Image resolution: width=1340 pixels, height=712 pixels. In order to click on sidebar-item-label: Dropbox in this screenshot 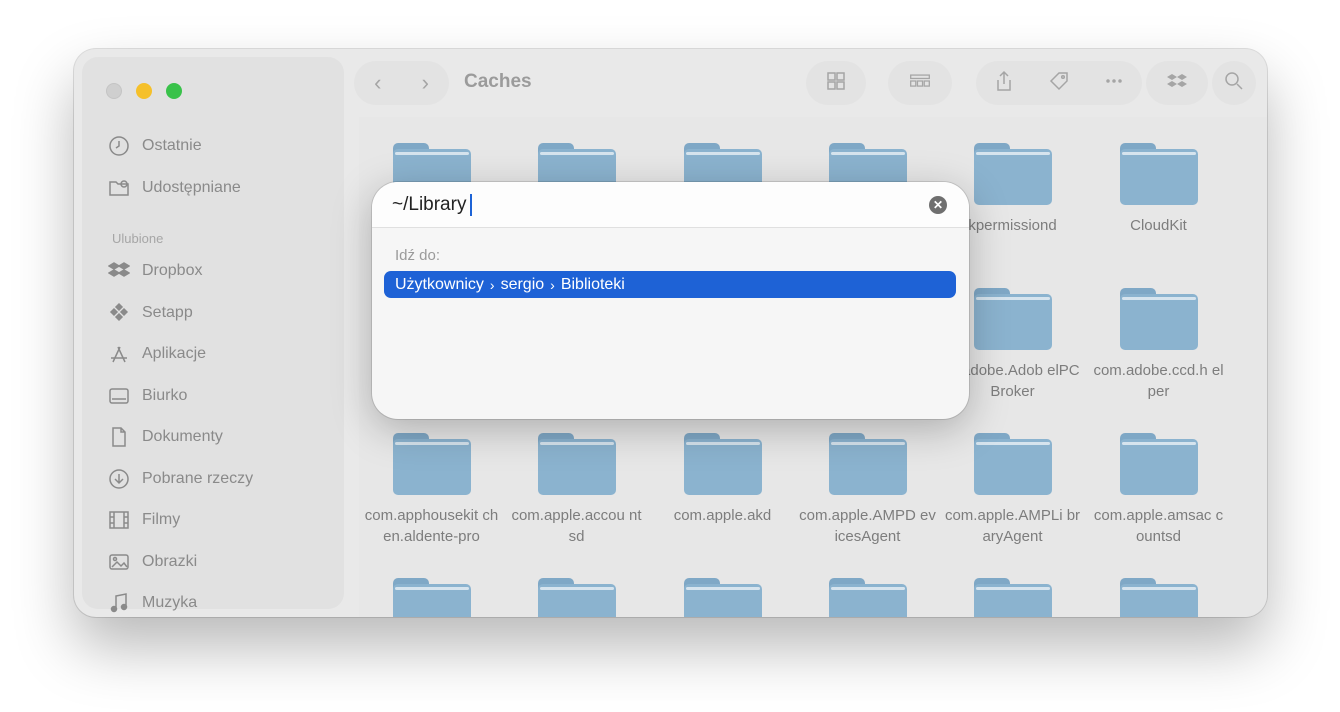, I will do `click(172, 270)`.